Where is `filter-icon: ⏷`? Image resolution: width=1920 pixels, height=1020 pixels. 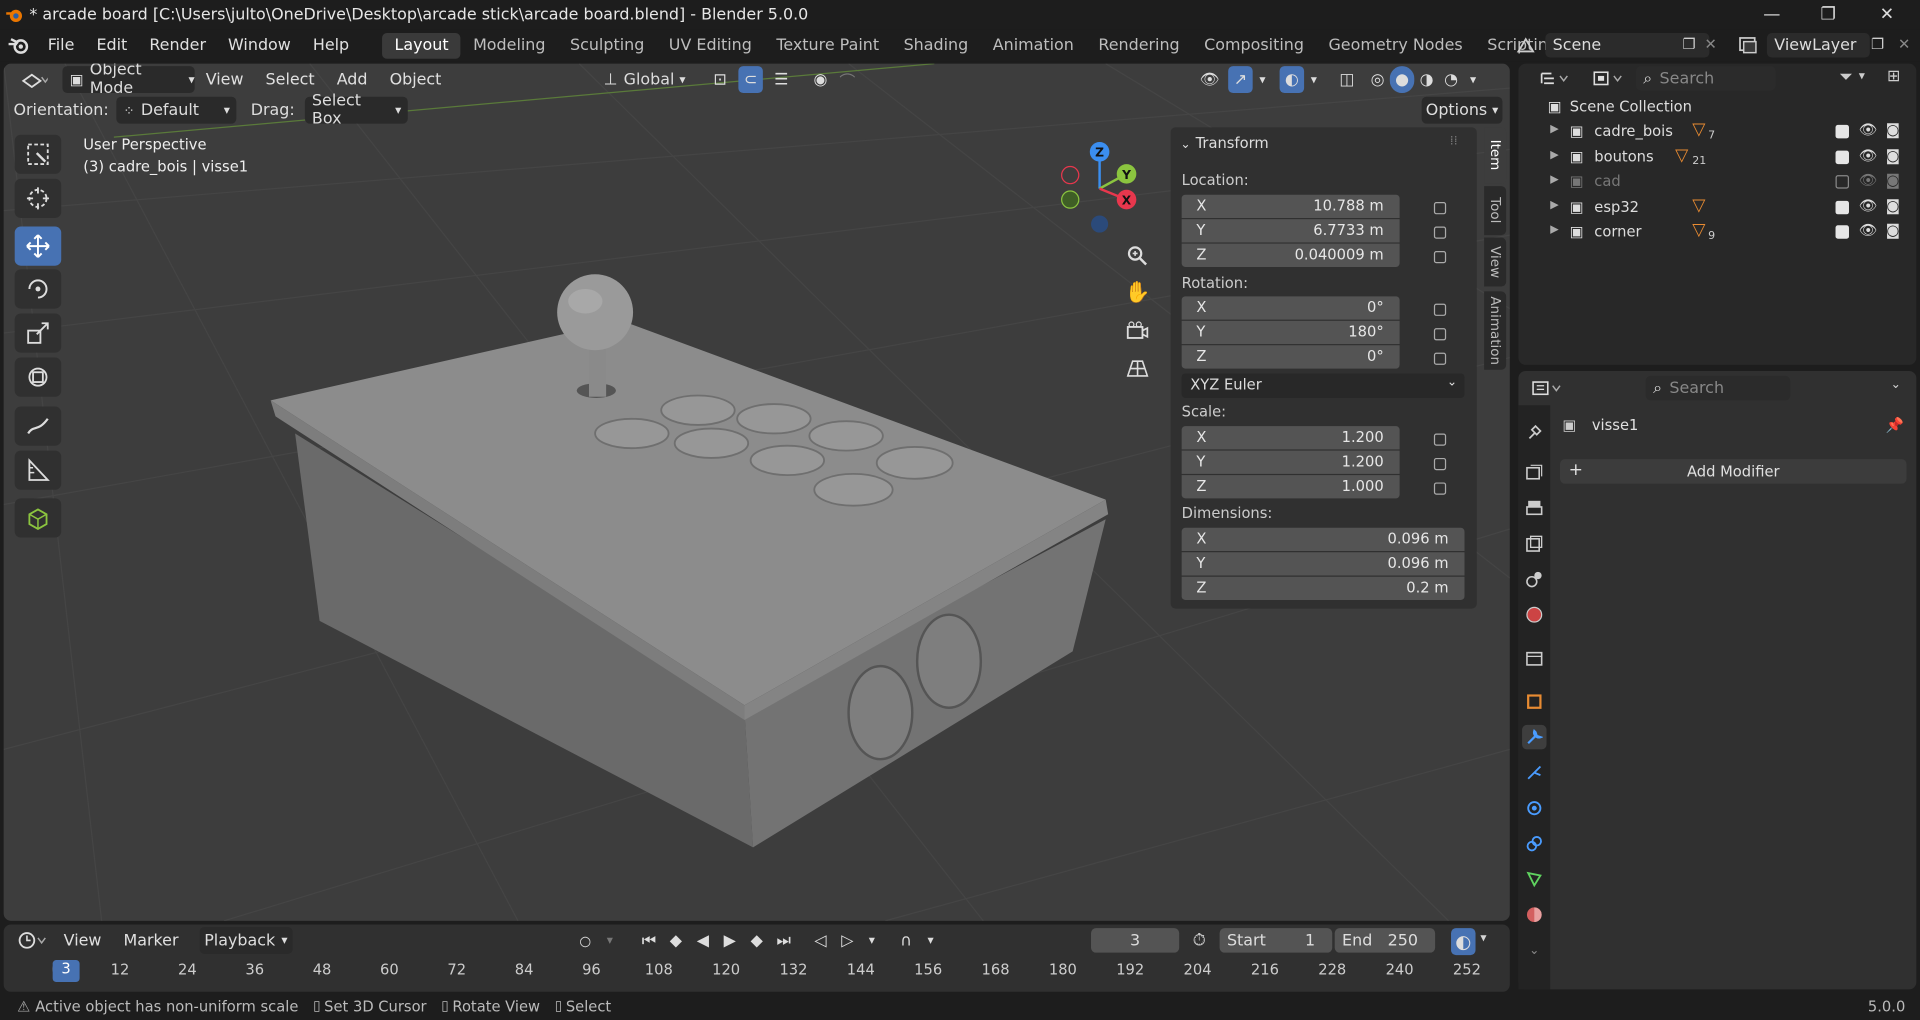 filter-icon: ⏷ is located at coordinates (1846, 77).